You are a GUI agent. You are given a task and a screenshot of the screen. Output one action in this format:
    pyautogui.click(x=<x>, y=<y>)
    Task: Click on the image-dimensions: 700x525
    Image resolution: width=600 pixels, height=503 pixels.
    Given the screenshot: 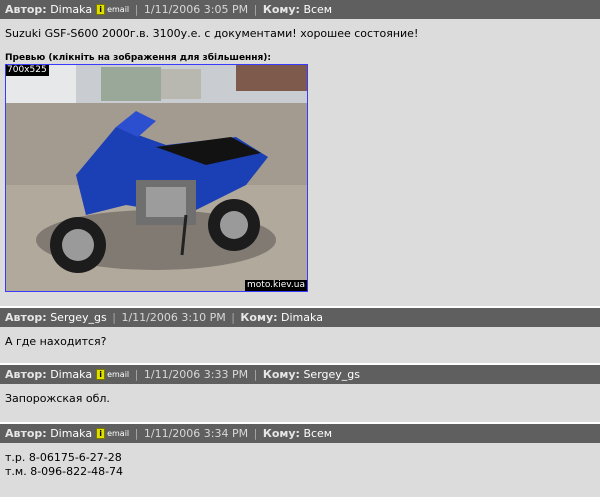 What is the action you would take?
    pyautogui.click(x=27, y=70)
    